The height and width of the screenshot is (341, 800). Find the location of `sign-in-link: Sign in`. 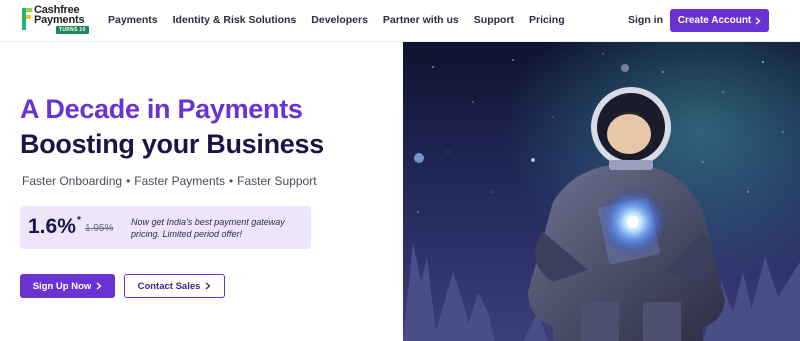

sign-in-link: Sign in is located at coordinates (645, 20).